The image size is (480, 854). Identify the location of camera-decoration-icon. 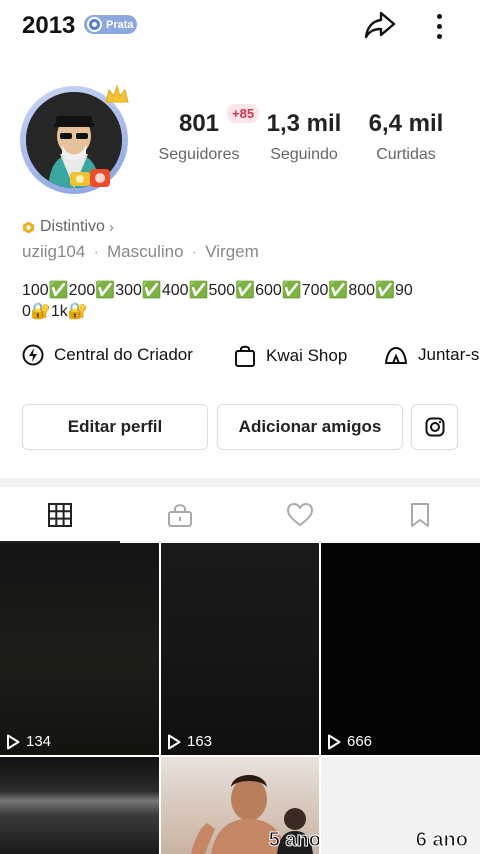
(90, 178).